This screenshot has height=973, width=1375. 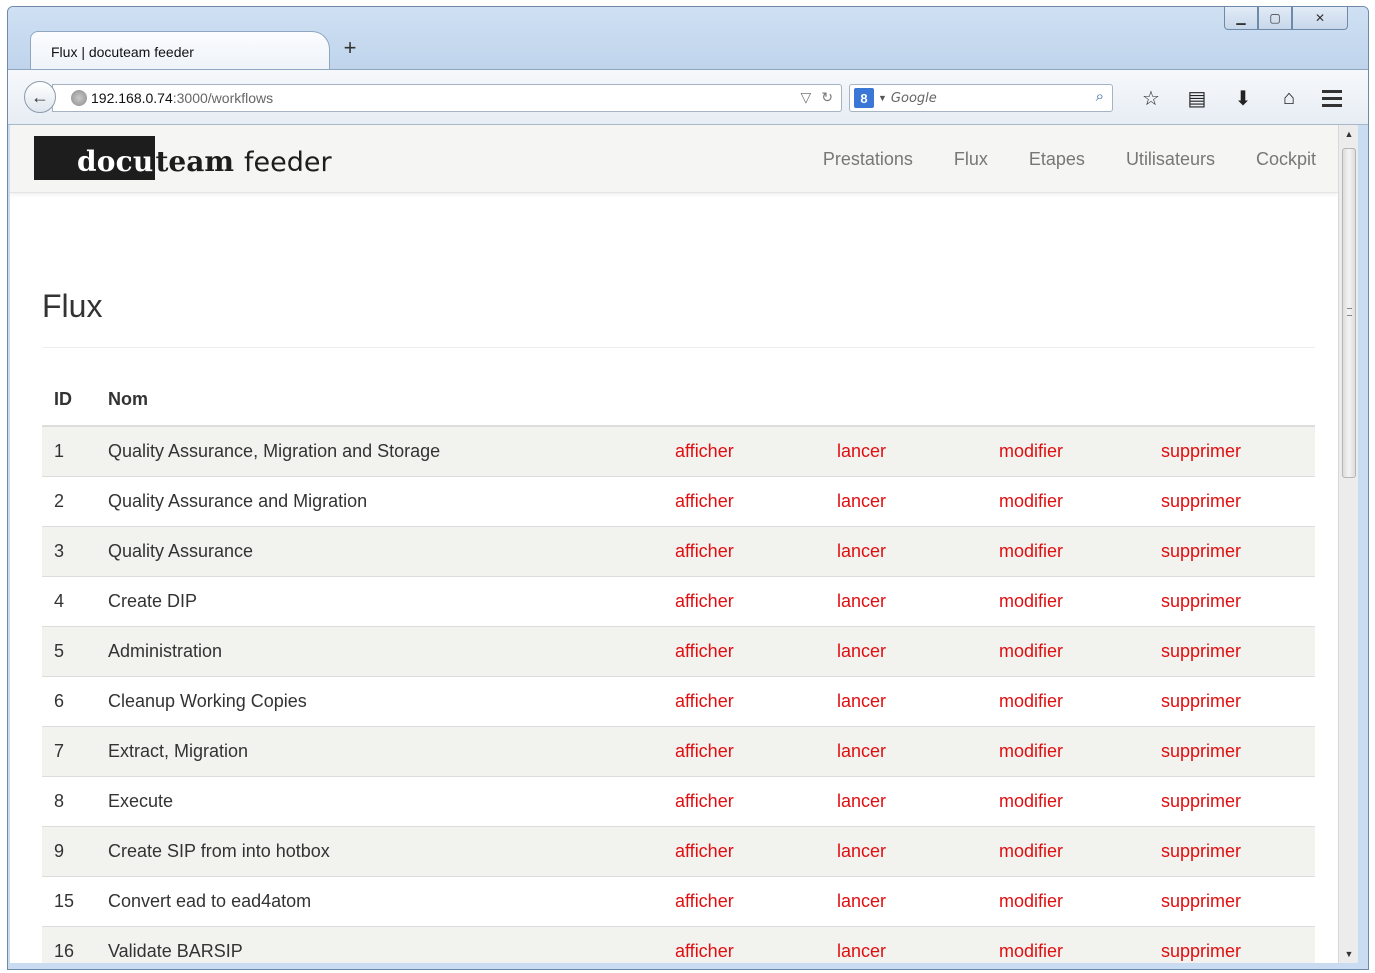 What do you see at coordinates (69, 450) in the screenshot?
I see `row-id: 1` at bounding box center [69, 450].